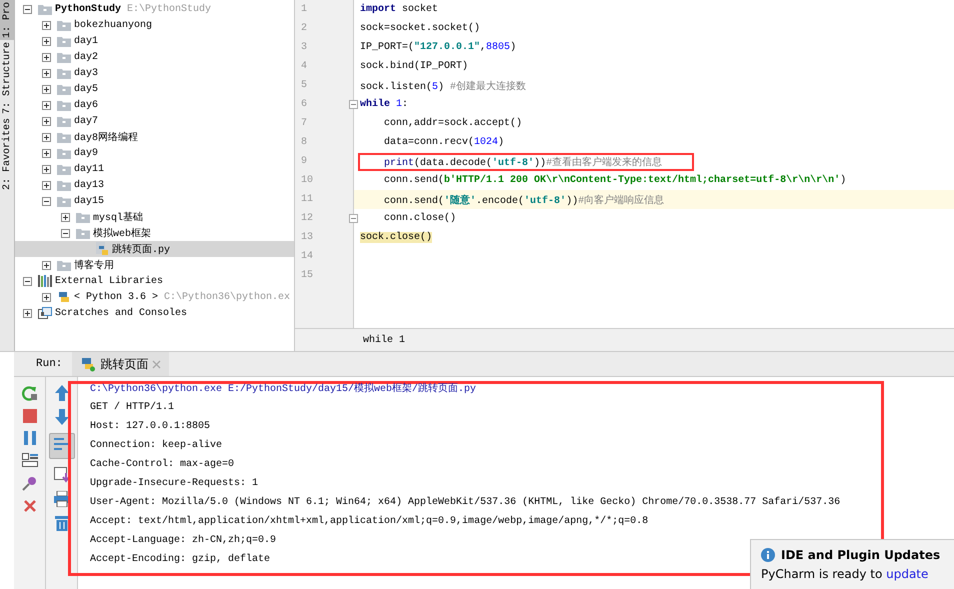  I want to click on close-icon, so click(29, 506).